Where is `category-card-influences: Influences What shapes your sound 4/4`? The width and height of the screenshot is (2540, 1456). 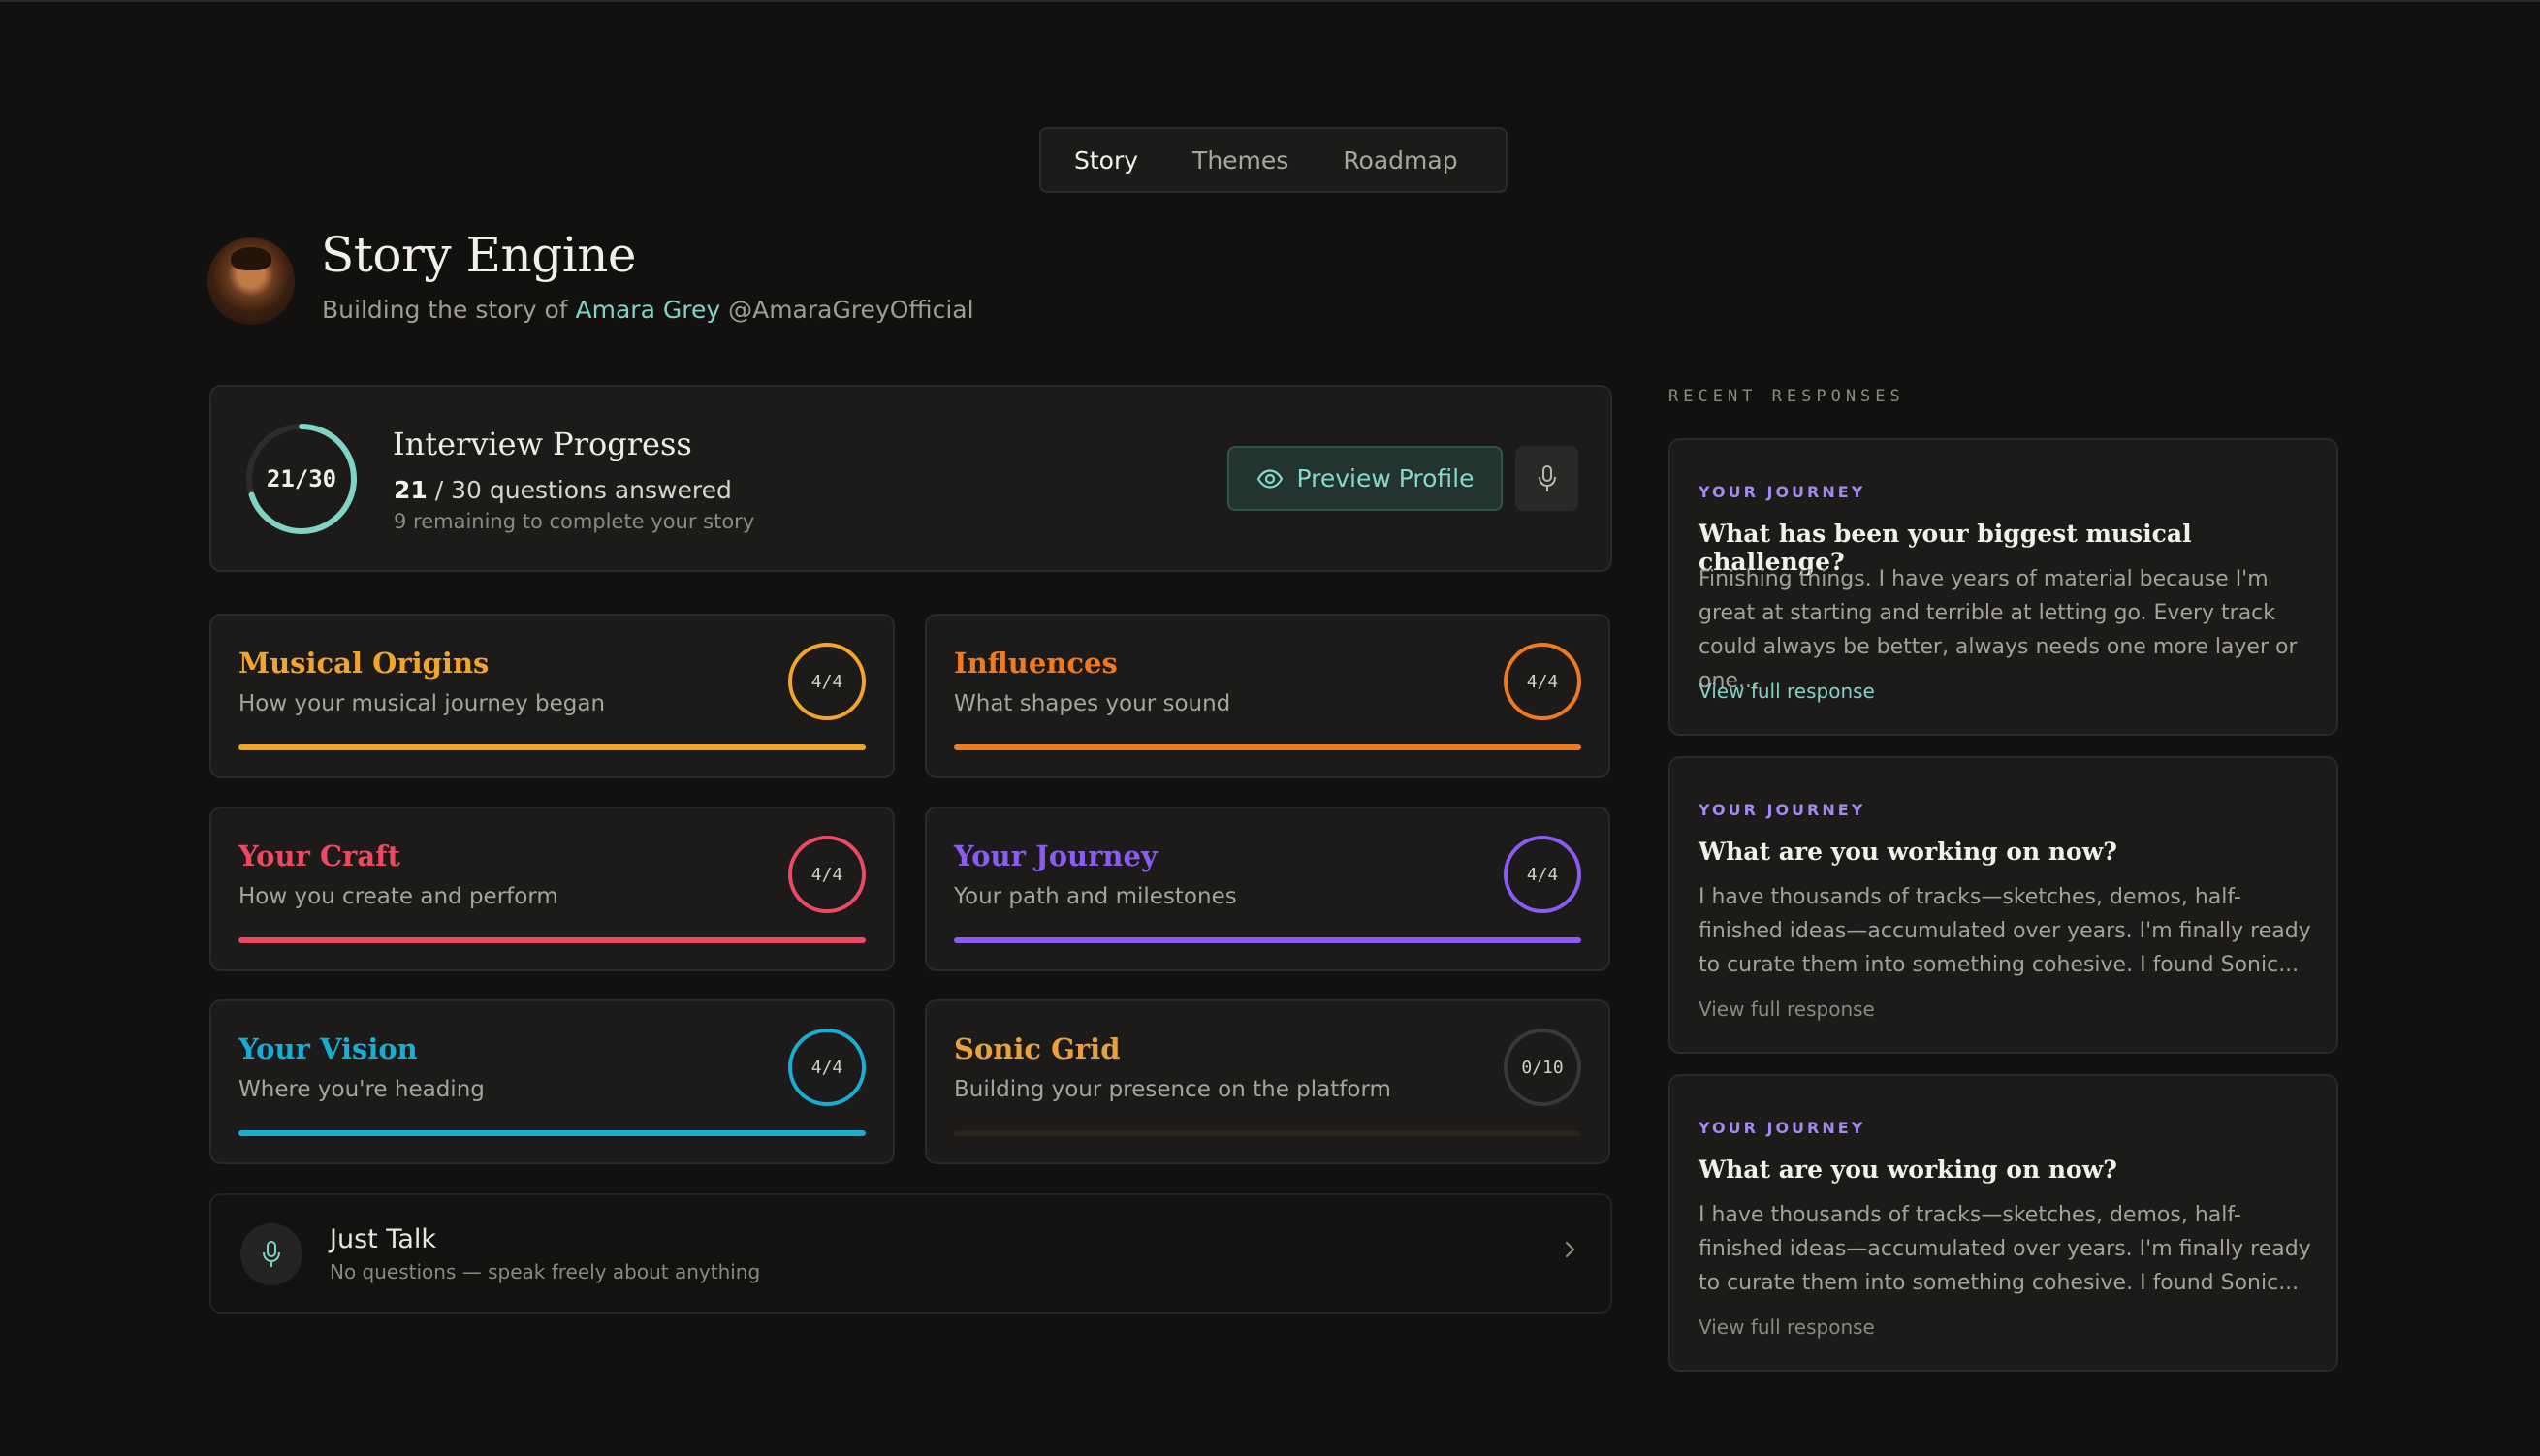 category-card-influences: Influences What shapes your sound 4/4 is located at coordinates (1267, 696).